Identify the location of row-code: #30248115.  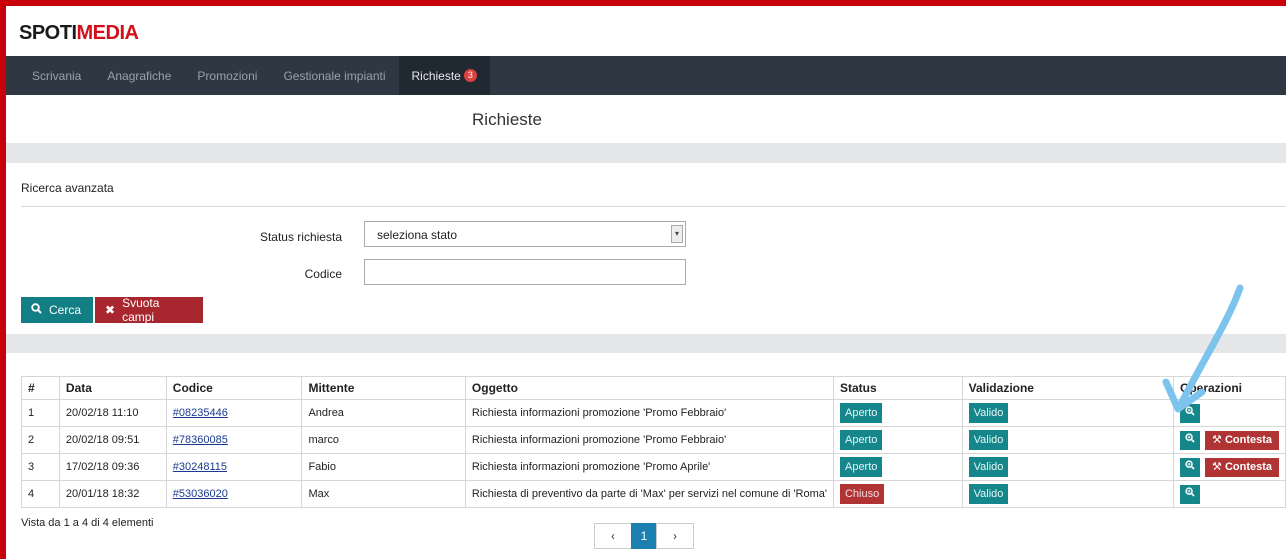
(234, 467).